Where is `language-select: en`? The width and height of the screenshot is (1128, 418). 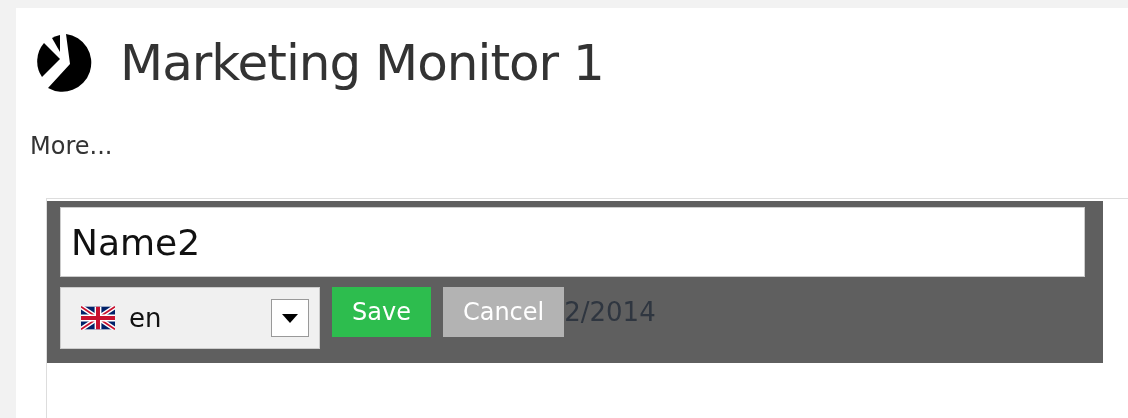
language-select: en is located at coordinates (190, 318).